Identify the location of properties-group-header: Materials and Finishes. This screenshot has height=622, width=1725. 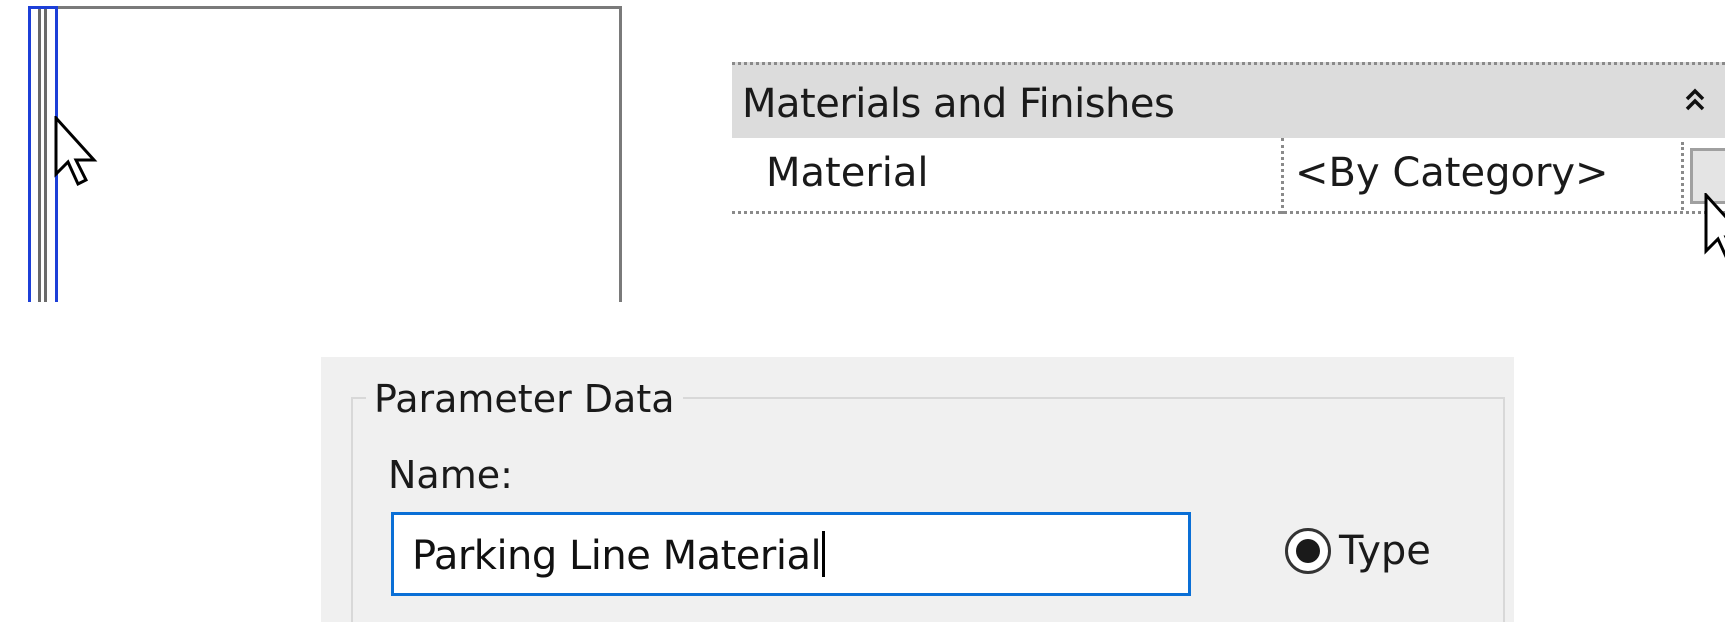
(1228, 100).